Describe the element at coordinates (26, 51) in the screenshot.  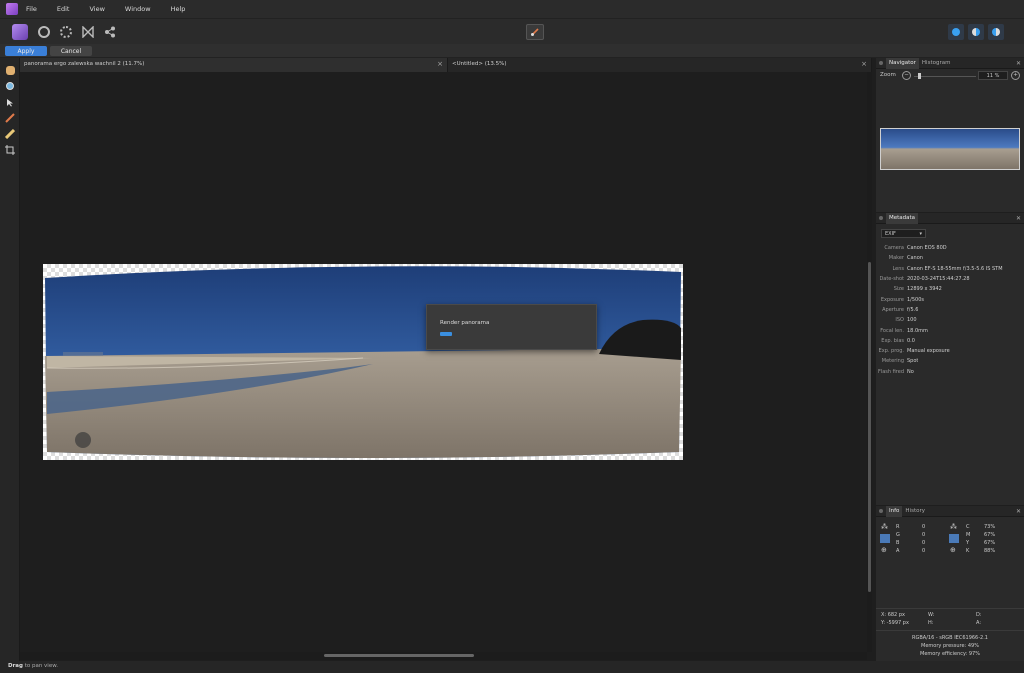
I see `apply-button: Apply` at that location.